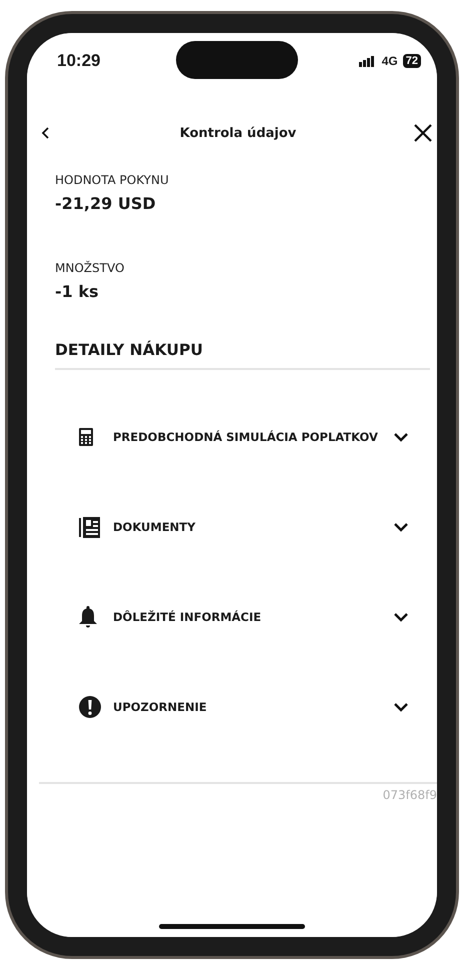 This screenshot has height=961, width=464. I want to click on calculator-icon, so click(86, 437).